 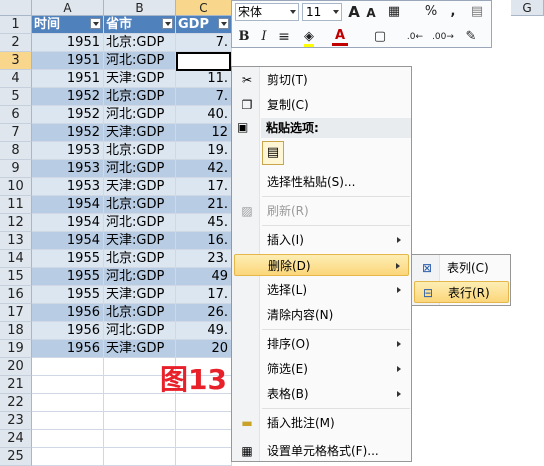 I want to click on row-header: 14, so click(x=16, y=259).